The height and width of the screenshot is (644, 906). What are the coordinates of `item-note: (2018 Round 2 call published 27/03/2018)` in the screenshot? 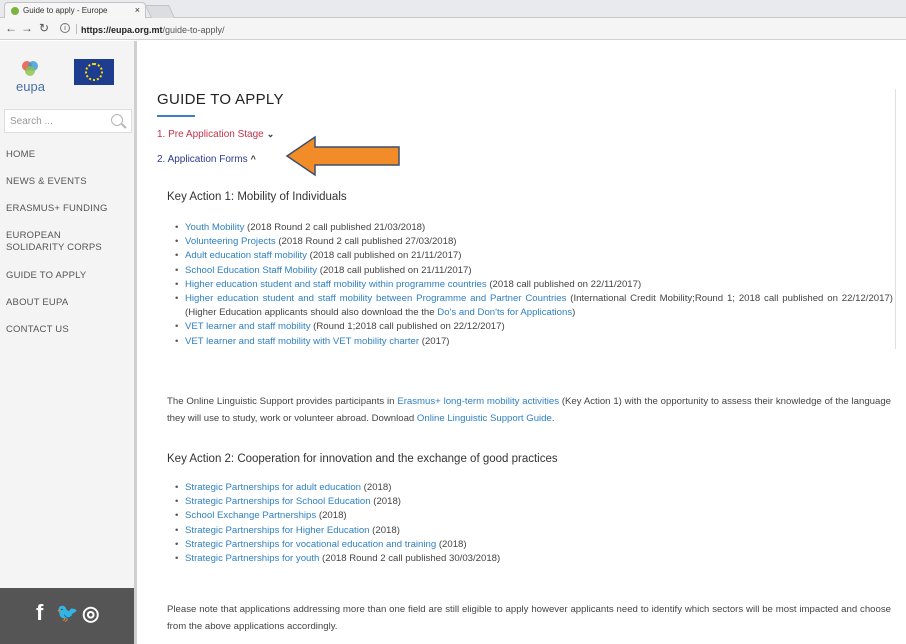 It's located at (366, 242).